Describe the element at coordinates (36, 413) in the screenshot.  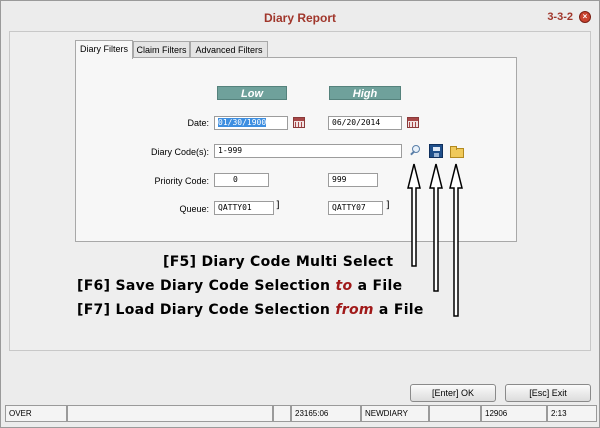
I see `status-mode: OVER` at that location.